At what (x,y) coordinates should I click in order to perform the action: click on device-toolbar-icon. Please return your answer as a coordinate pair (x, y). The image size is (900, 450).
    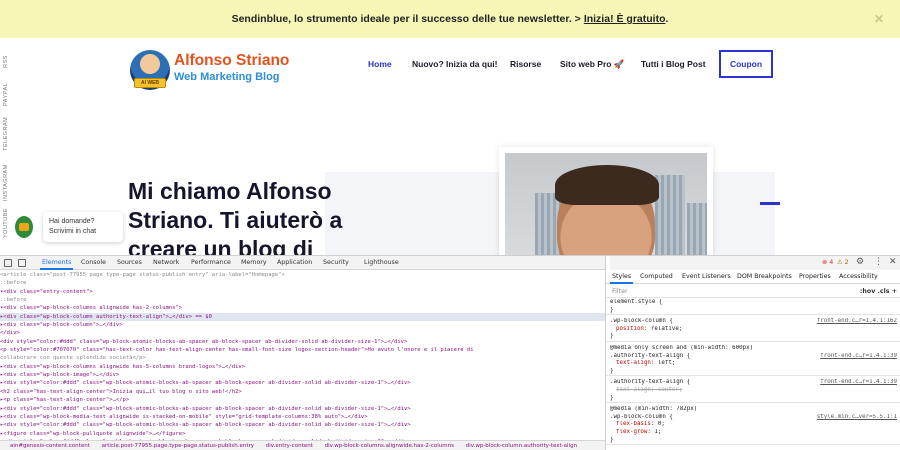
    Looking at the image, I should click on (22, 263).